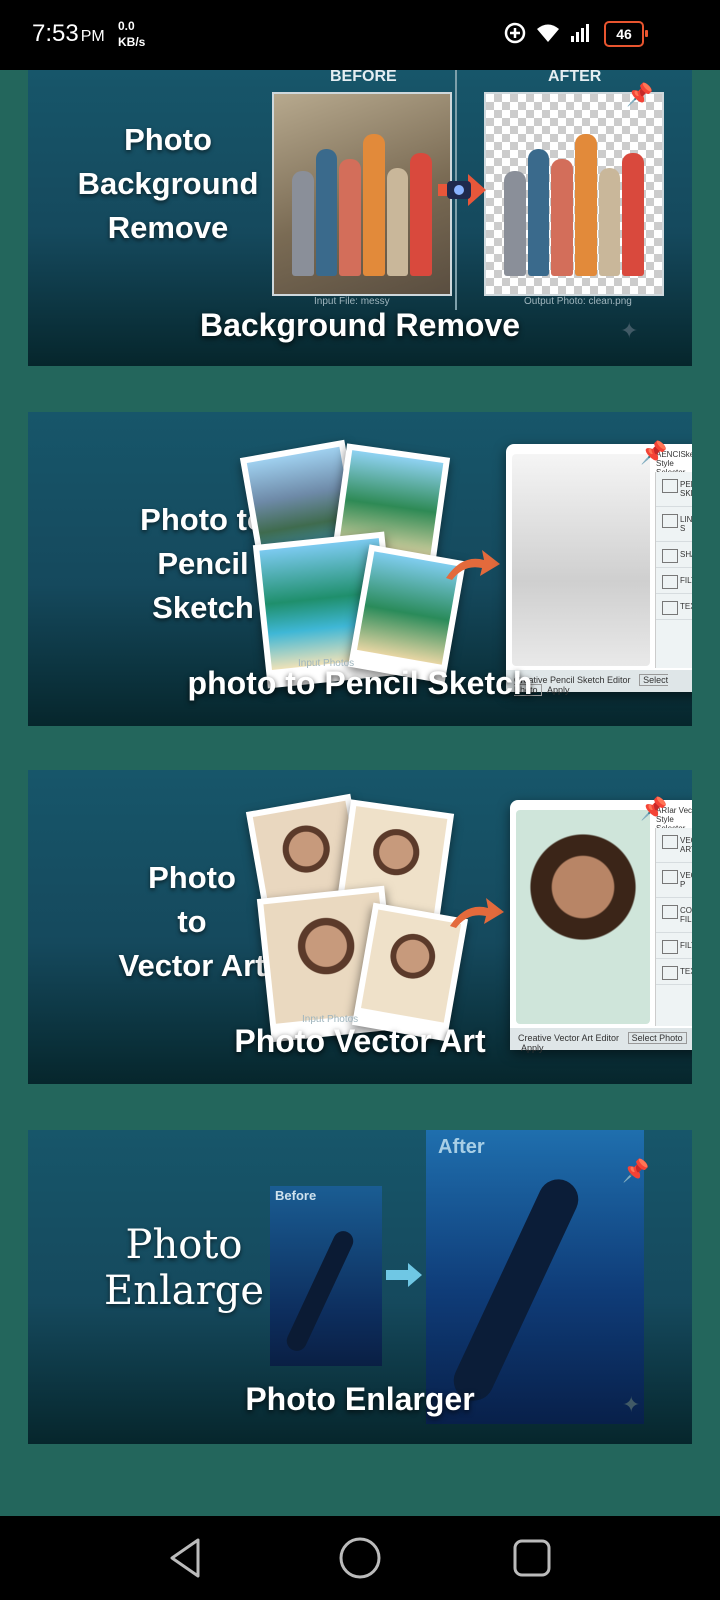 This screenshot has width=720, height=1600. Describe the element at coordinates (360, 683) in the screenshot. I see `card-caption: photo to Pencil Sketch` at that location.